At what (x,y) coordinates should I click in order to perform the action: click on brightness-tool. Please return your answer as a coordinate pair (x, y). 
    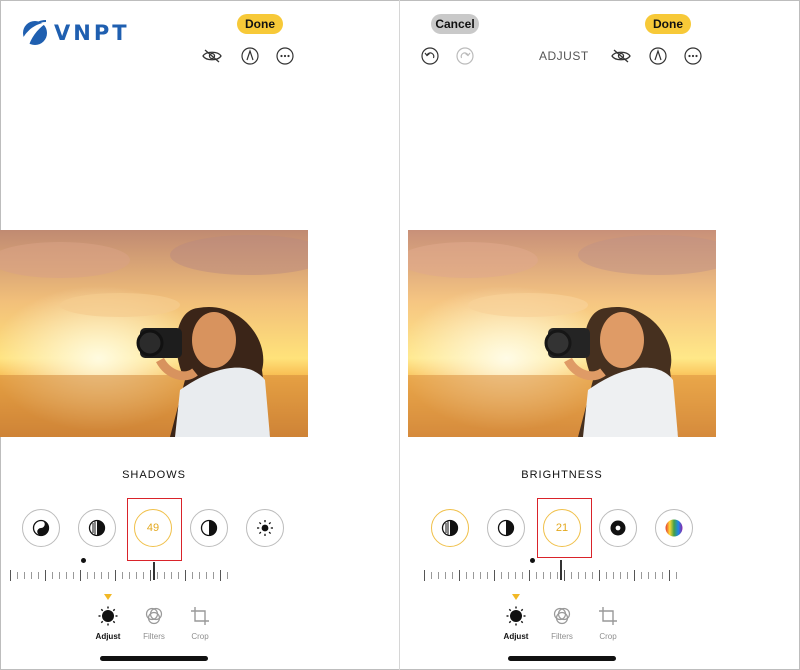
    Looking at the image, I should click on (265, 528).